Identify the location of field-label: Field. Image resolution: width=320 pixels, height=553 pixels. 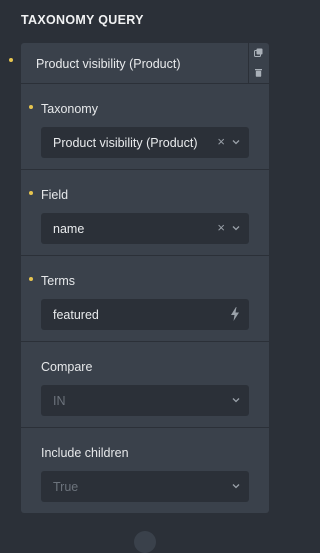
(55, 195).